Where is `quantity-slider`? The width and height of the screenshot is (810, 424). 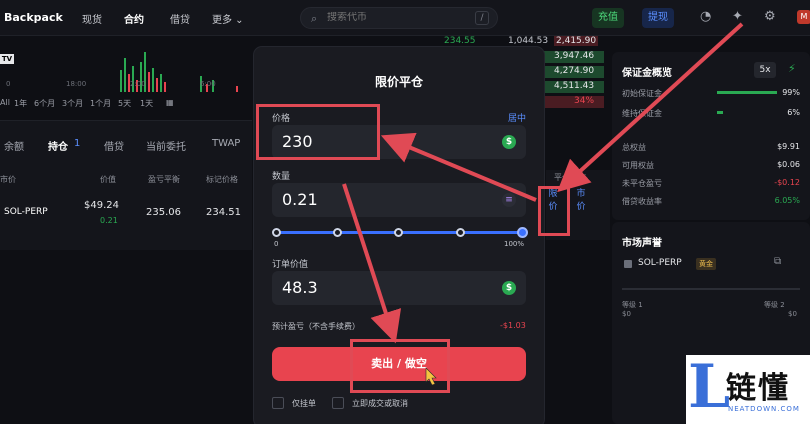
quantity-slider is located at coordinates (400, 232).